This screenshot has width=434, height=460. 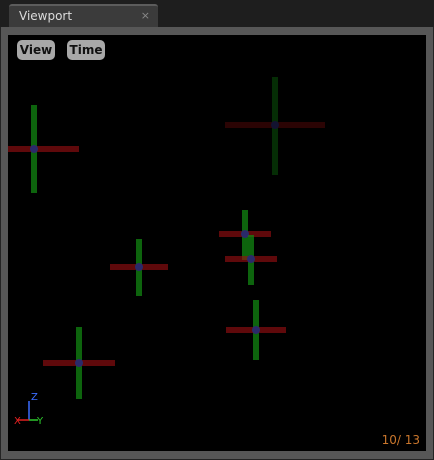 What do you see at coordinates (29, 409) in the screenshot?
I see `axis-gizmo-icon: Z X Y` at bounding box center [29, 409].